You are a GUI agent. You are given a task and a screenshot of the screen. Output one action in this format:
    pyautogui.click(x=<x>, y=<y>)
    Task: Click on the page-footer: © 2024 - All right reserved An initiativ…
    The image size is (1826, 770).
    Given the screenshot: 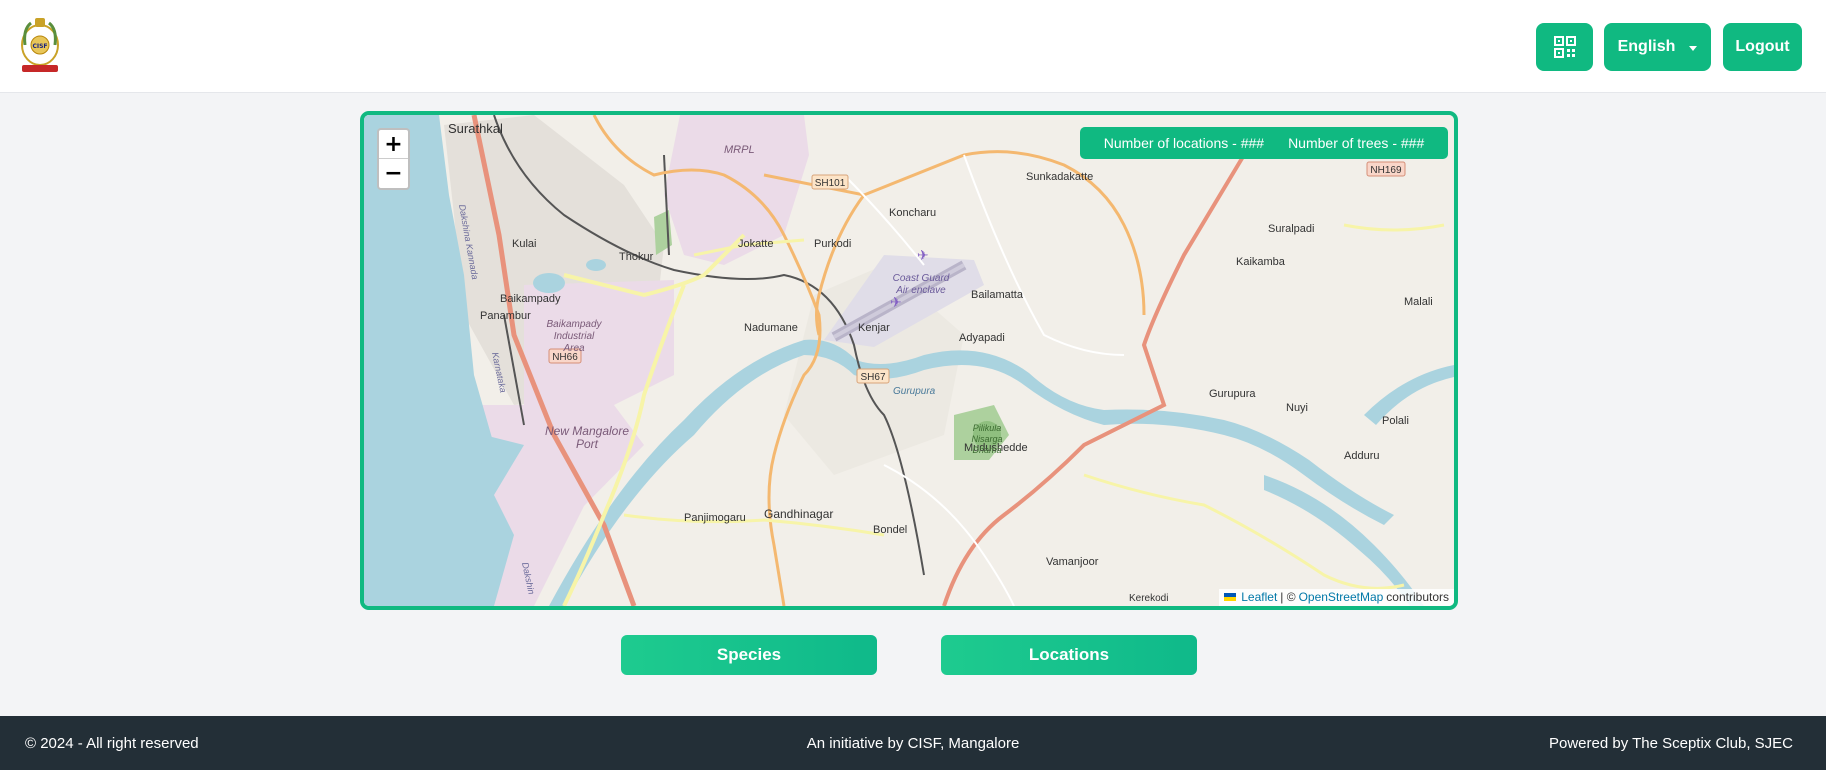 What is the action you would take?
    pyautogui.click(x=913, y=743)
    